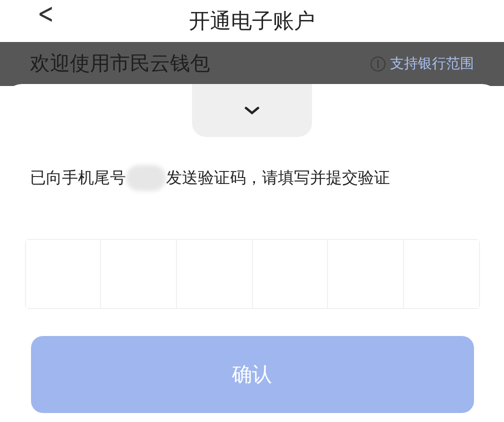 Image resolution: width=504 pixels, height=422 pixels. Describe the element at coordinates (120, 63) in the screenshot. I see `welcome-text: 欢迎使用市民云钱包` at that location.